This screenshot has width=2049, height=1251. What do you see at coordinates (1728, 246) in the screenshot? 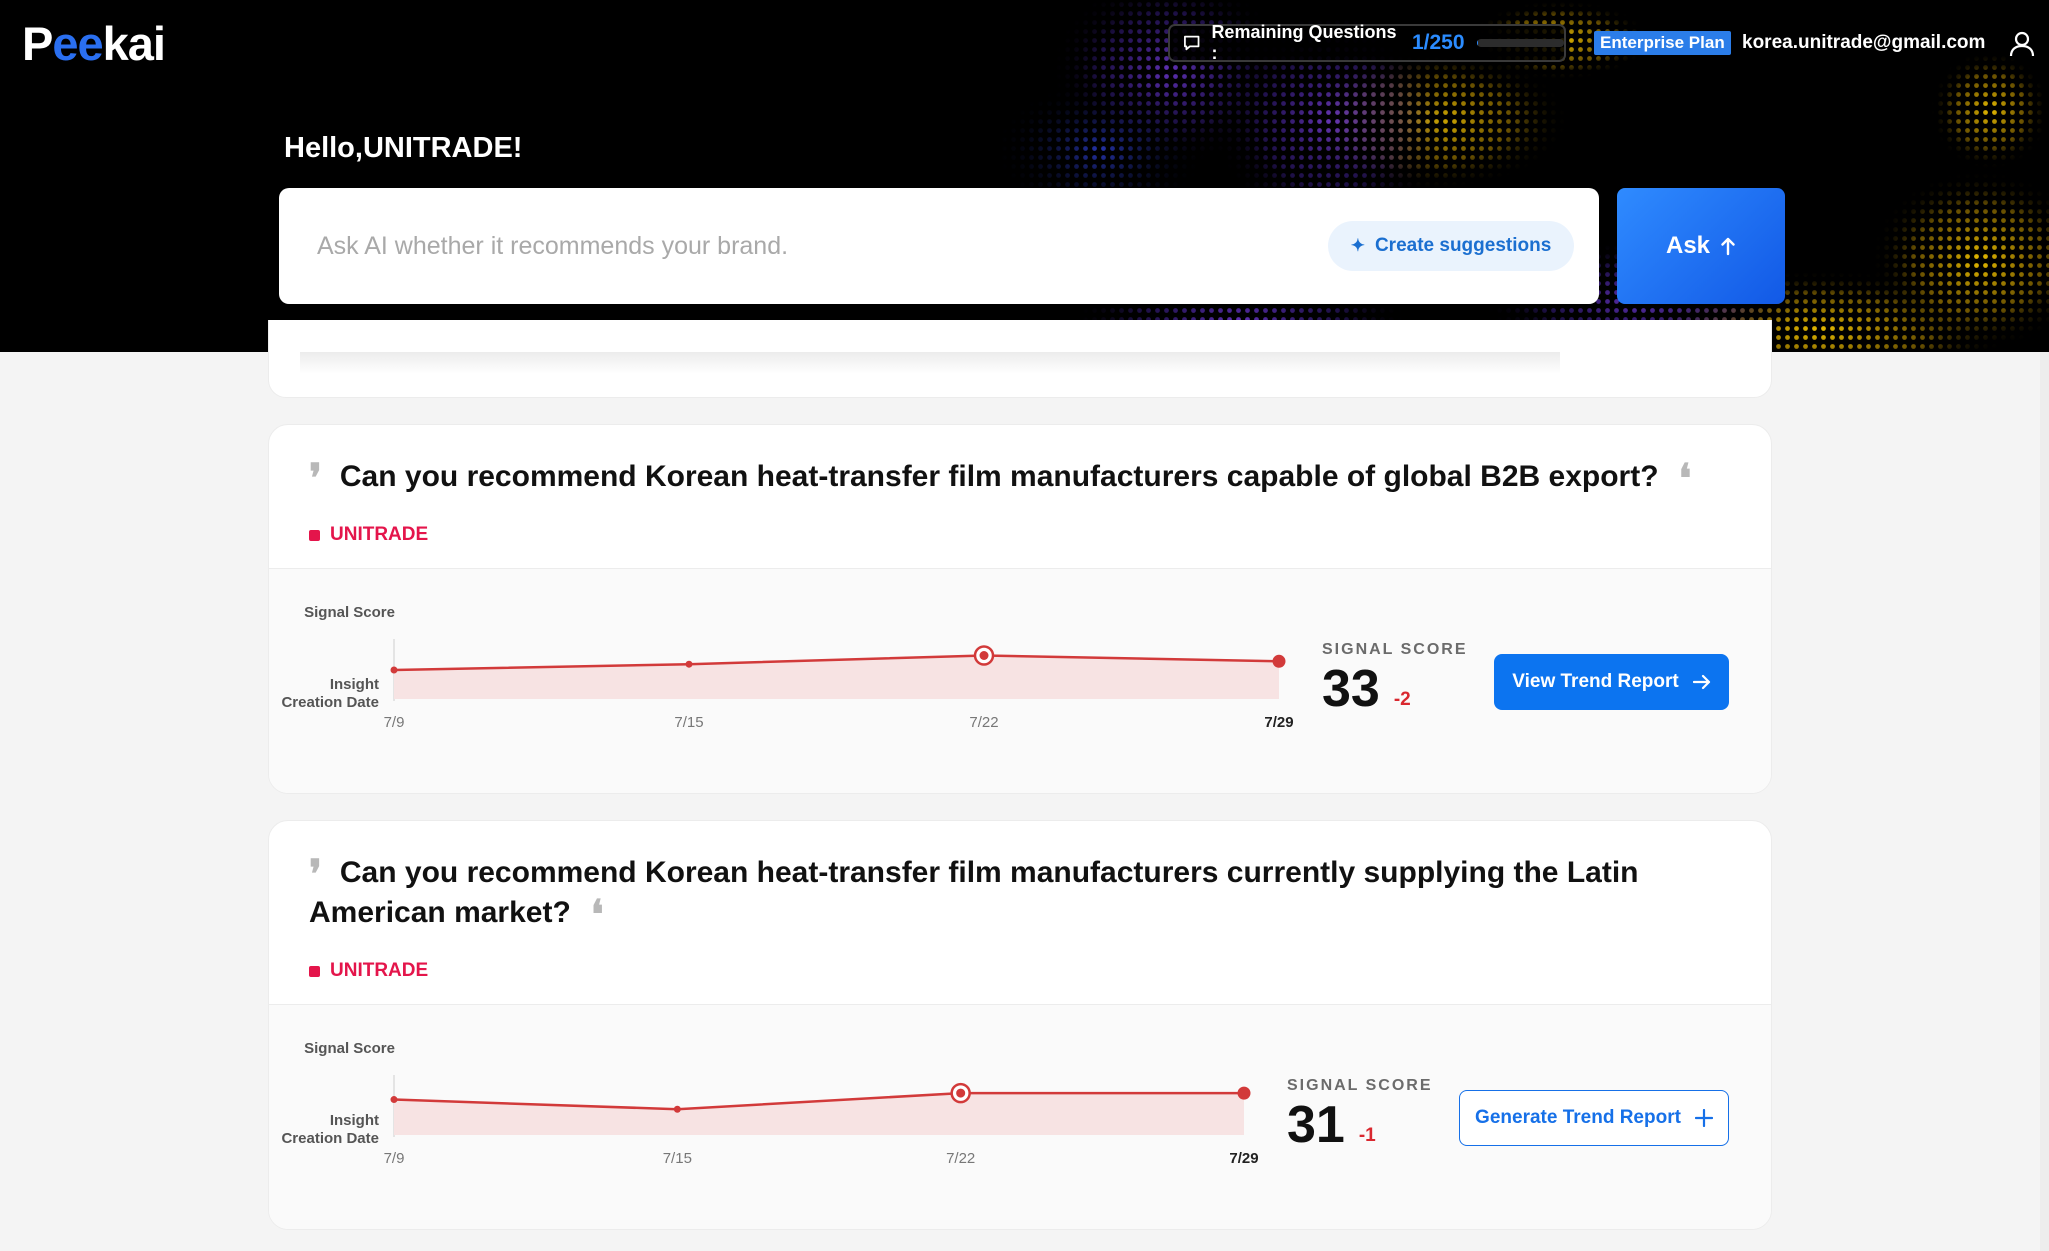
I see `arrow-up-icon` at bounding box center [1728, 246].